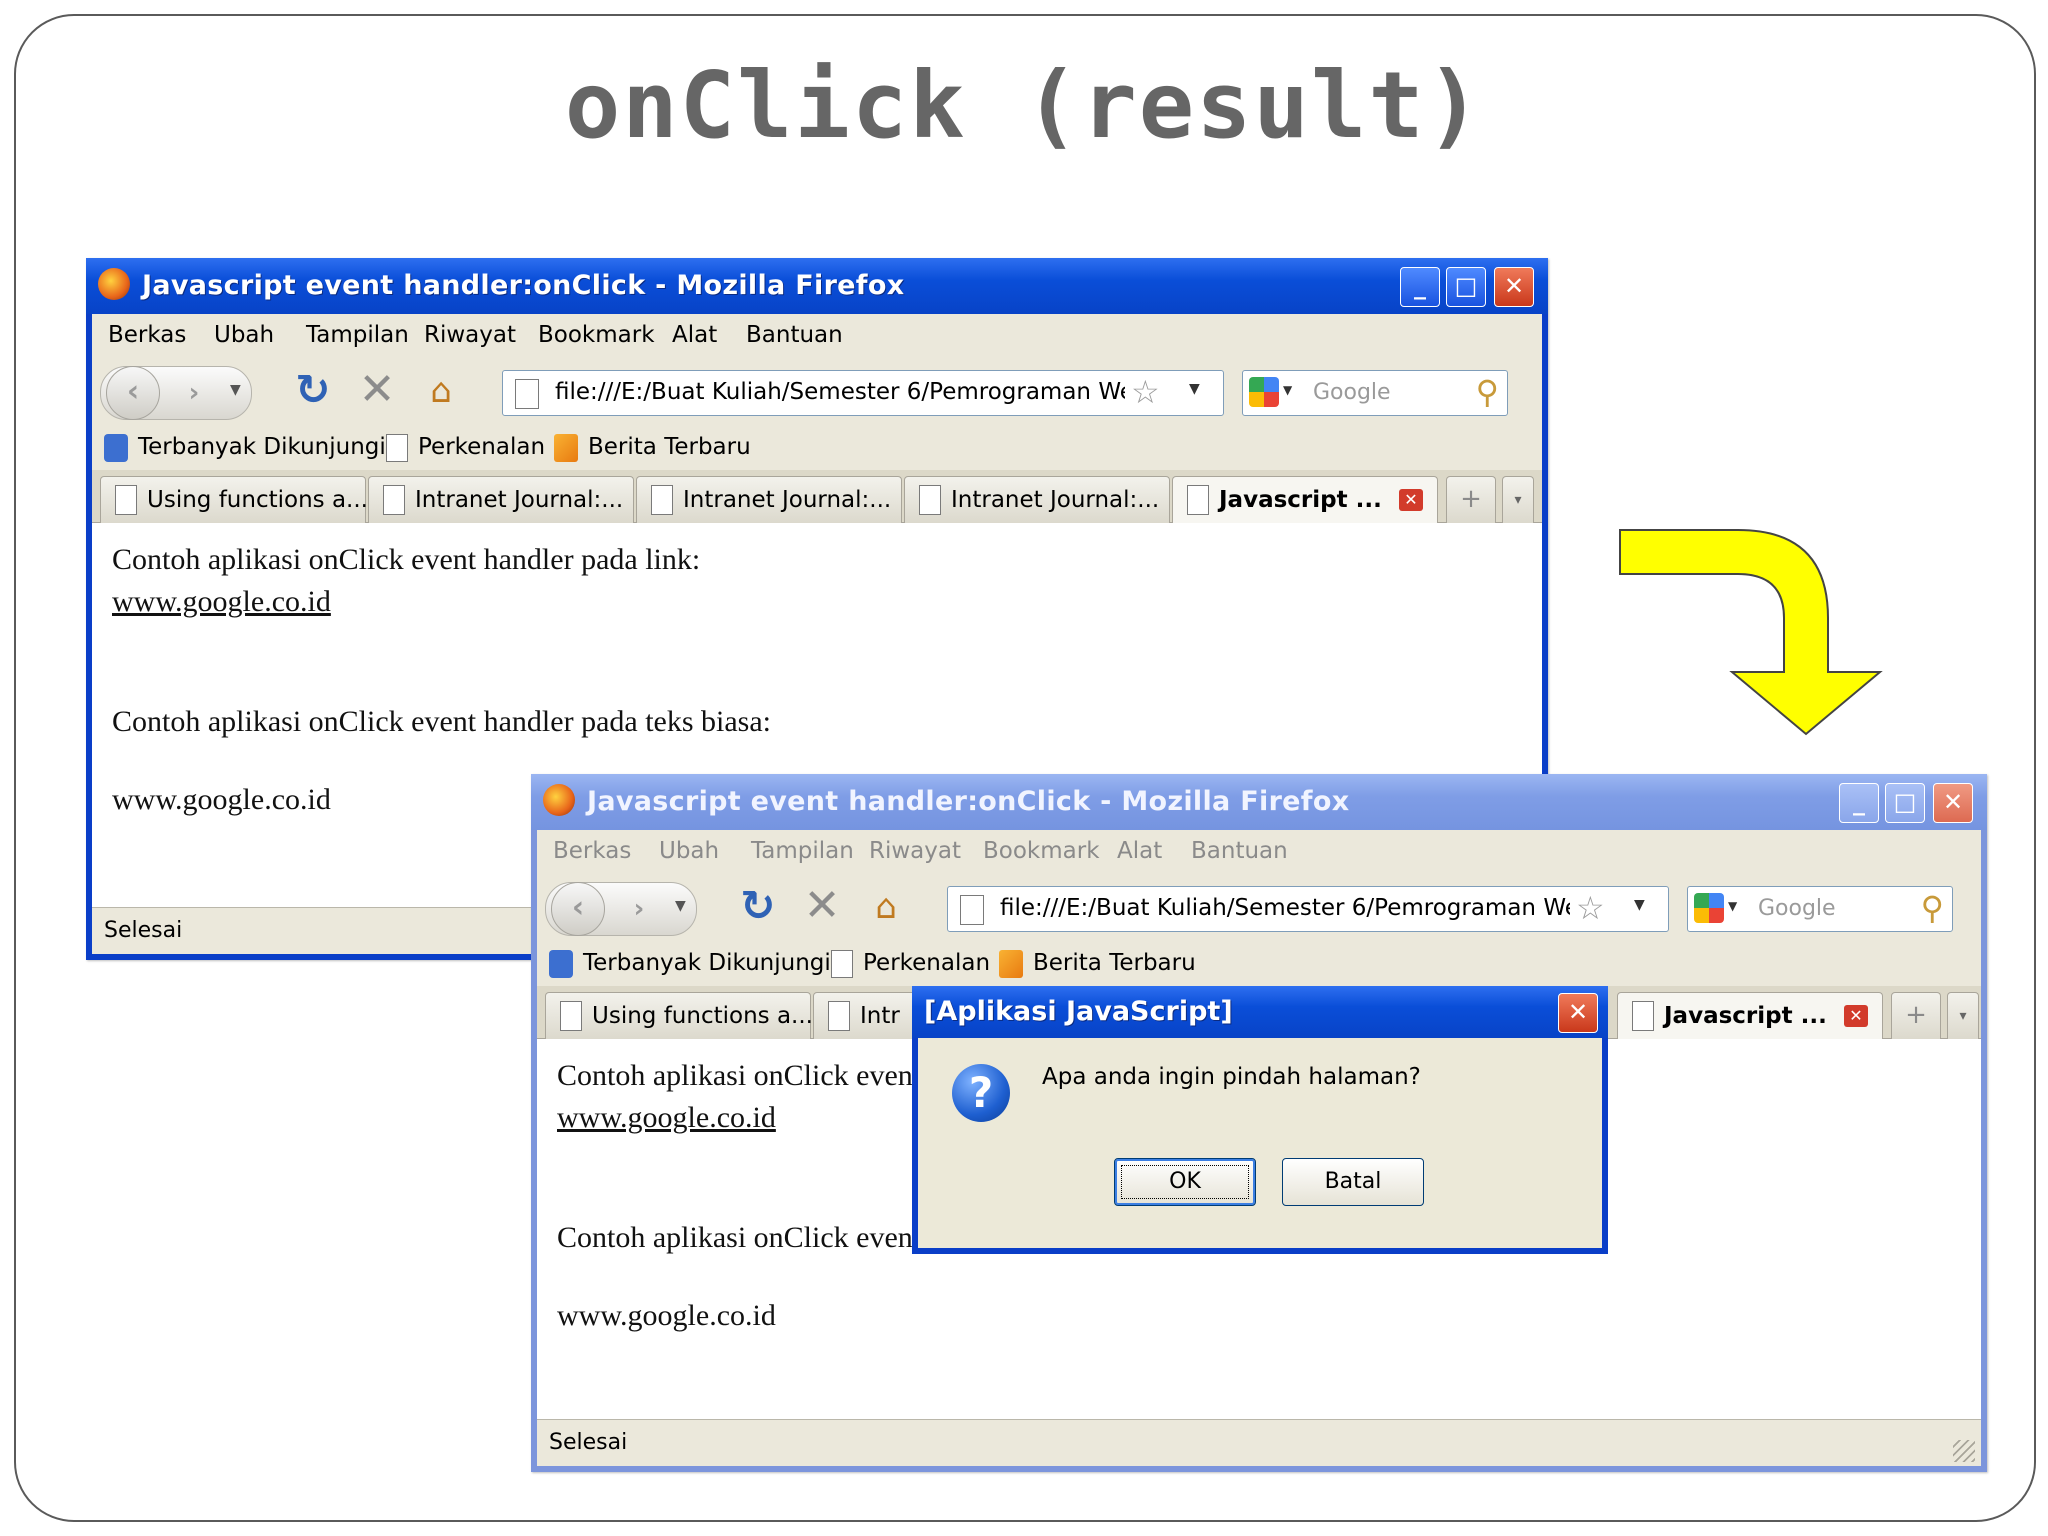 Image resolution: width=2048 pixels, height=1536 pixels. What do you see at coordinates (566, 448) in the screenshot?
I see `rss-feed-icon` at bounding box center [566, 448].